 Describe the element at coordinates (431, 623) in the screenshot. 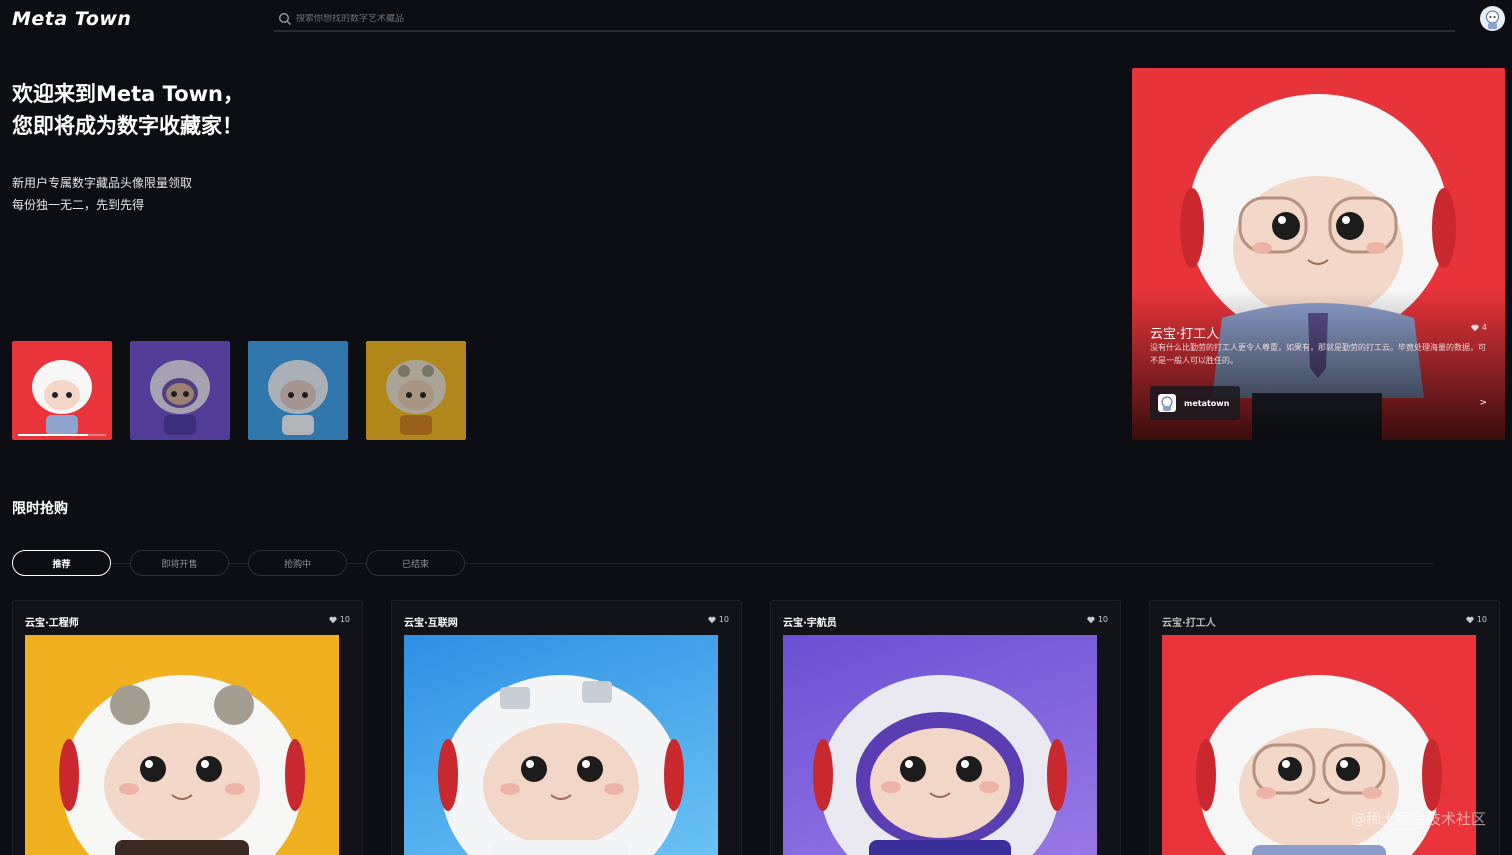

I see `product-name: 云宝·互联网` at that location.